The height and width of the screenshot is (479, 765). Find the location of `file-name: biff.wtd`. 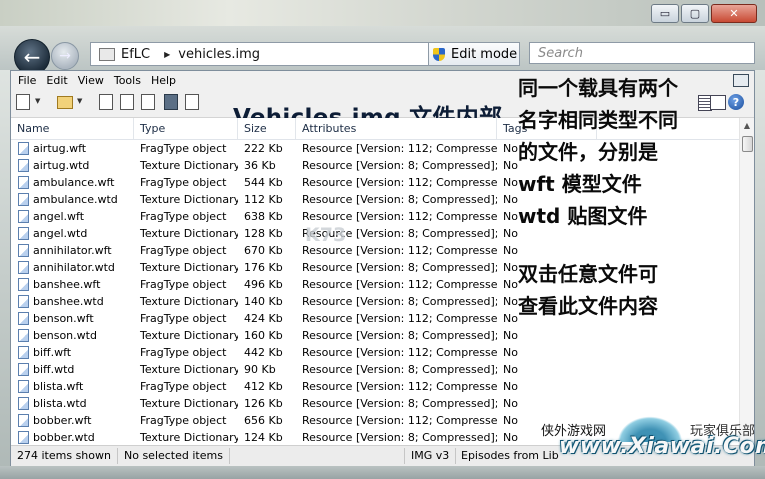

file-name: biff.wtd is located at coordinates (72, 369).